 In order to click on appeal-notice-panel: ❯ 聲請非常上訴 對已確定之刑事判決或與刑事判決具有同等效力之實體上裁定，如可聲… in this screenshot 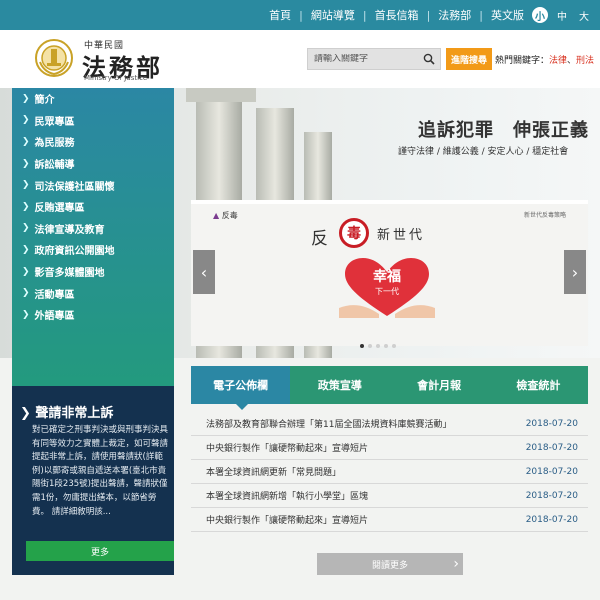, I will do `click(93, 480)`.